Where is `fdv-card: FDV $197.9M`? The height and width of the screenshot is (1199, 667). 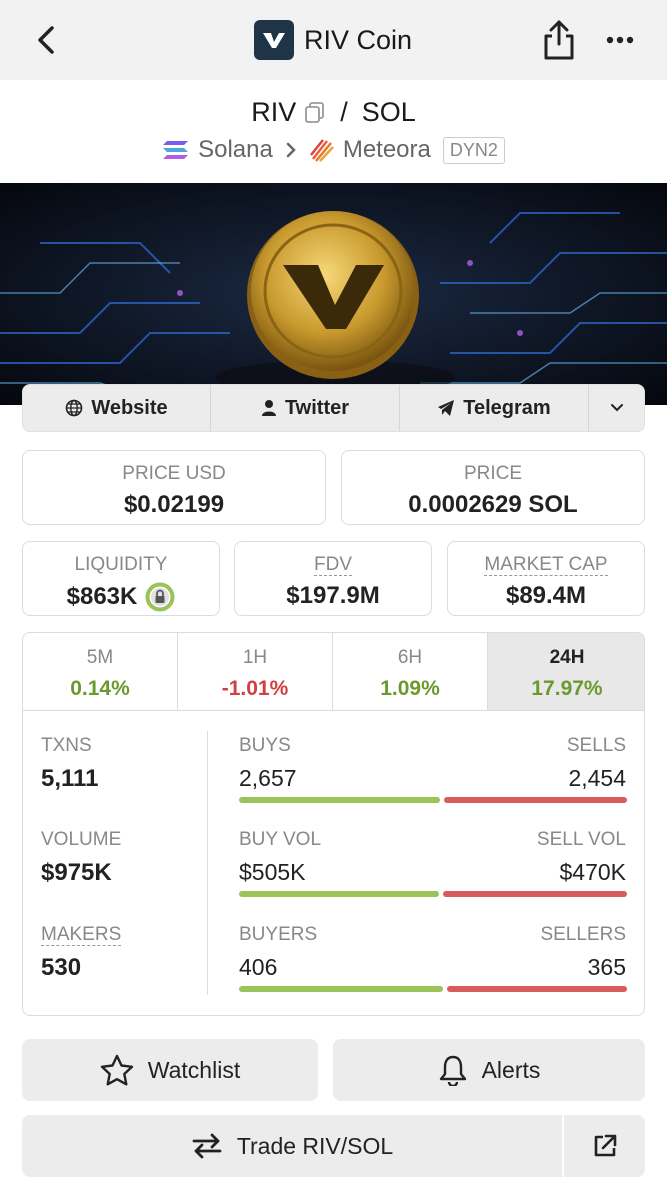 fdv-card: FDV $197.9M is located at coordinates (333, 578).